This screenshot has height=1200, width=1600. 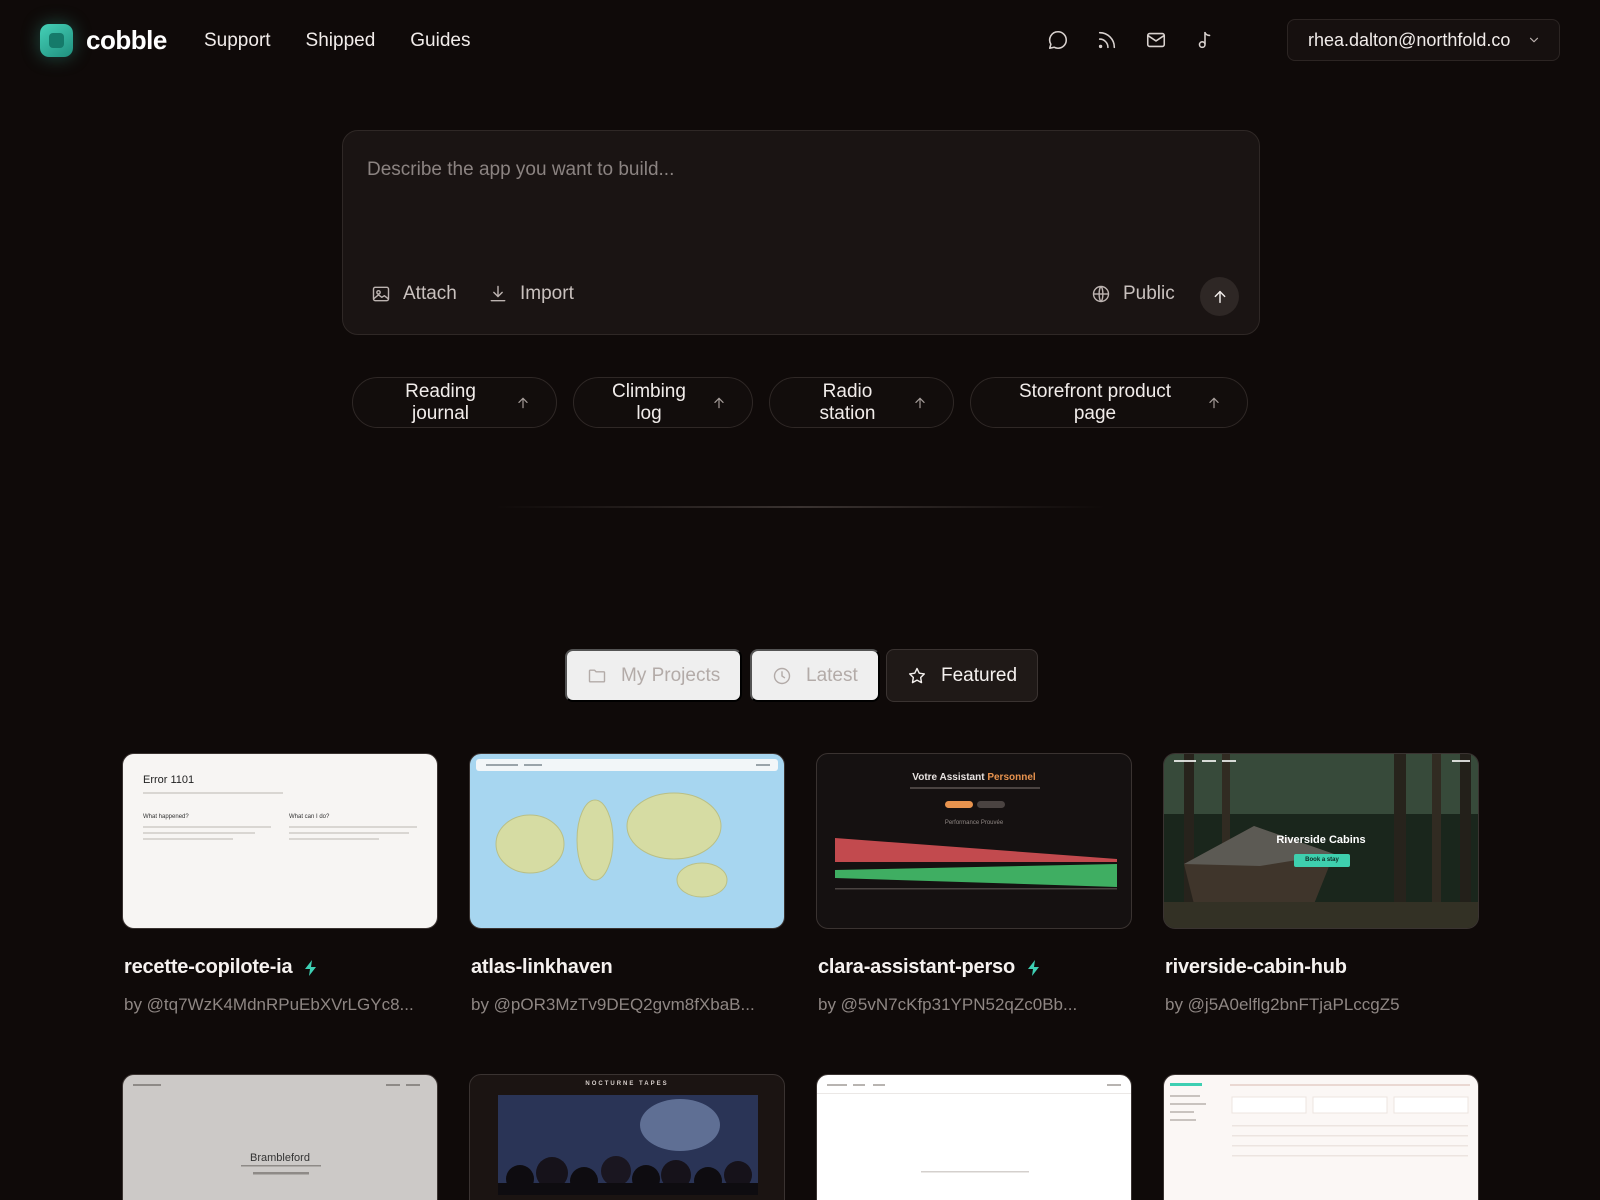 I want to click on map-illustration, so click(x=611, y=845).